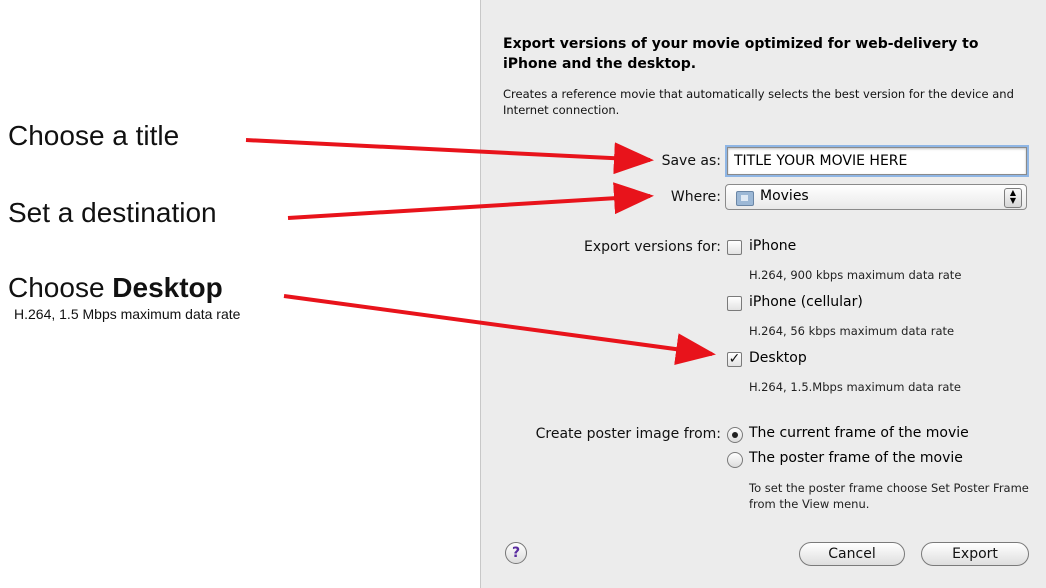  What do you see at coordinates (449, 156) in the screenshot?
I see `arrow-to-save-as` at bounding box center [449, 156].